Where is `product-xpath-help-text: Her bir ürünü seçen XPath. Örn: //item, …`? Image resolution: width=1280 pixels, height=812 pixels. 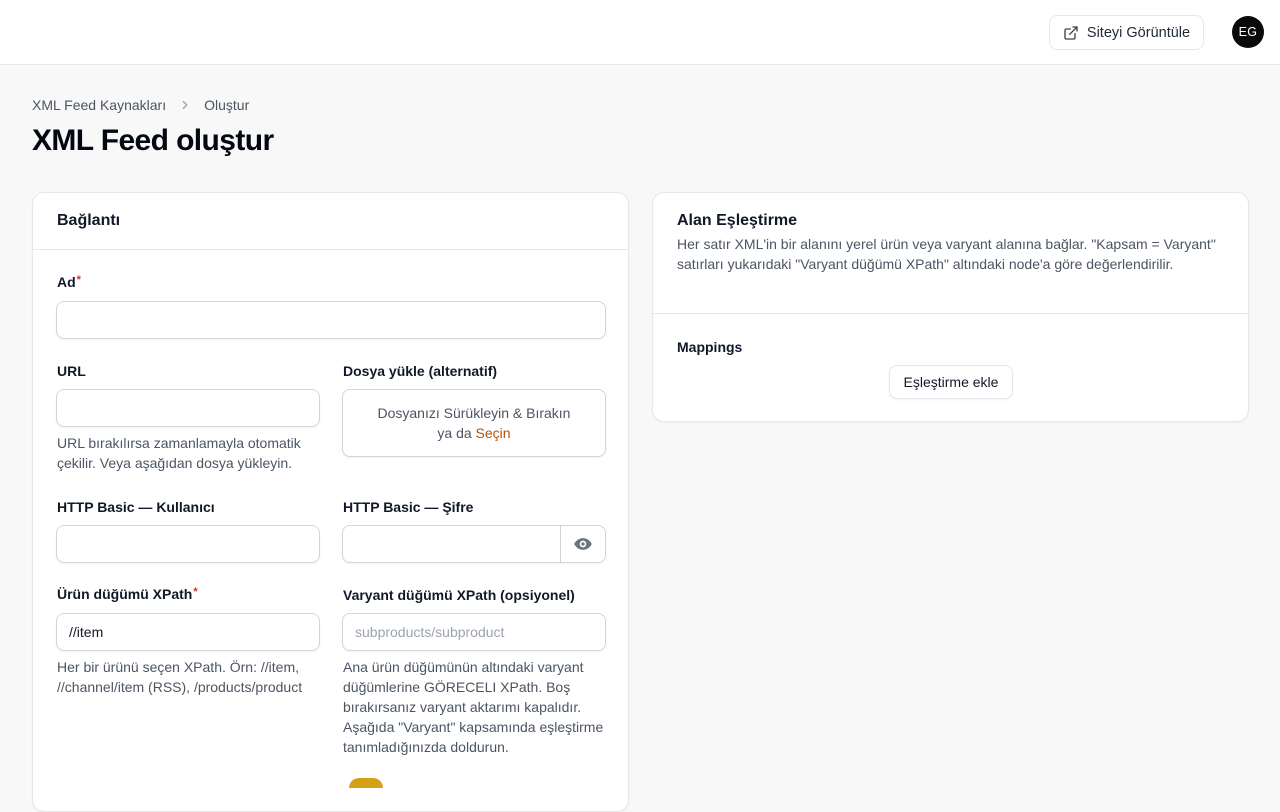
product-xpath-help-text: Her bir ürünü seçen XPath. Örn: //item, … is located at coordinates (180, 677).